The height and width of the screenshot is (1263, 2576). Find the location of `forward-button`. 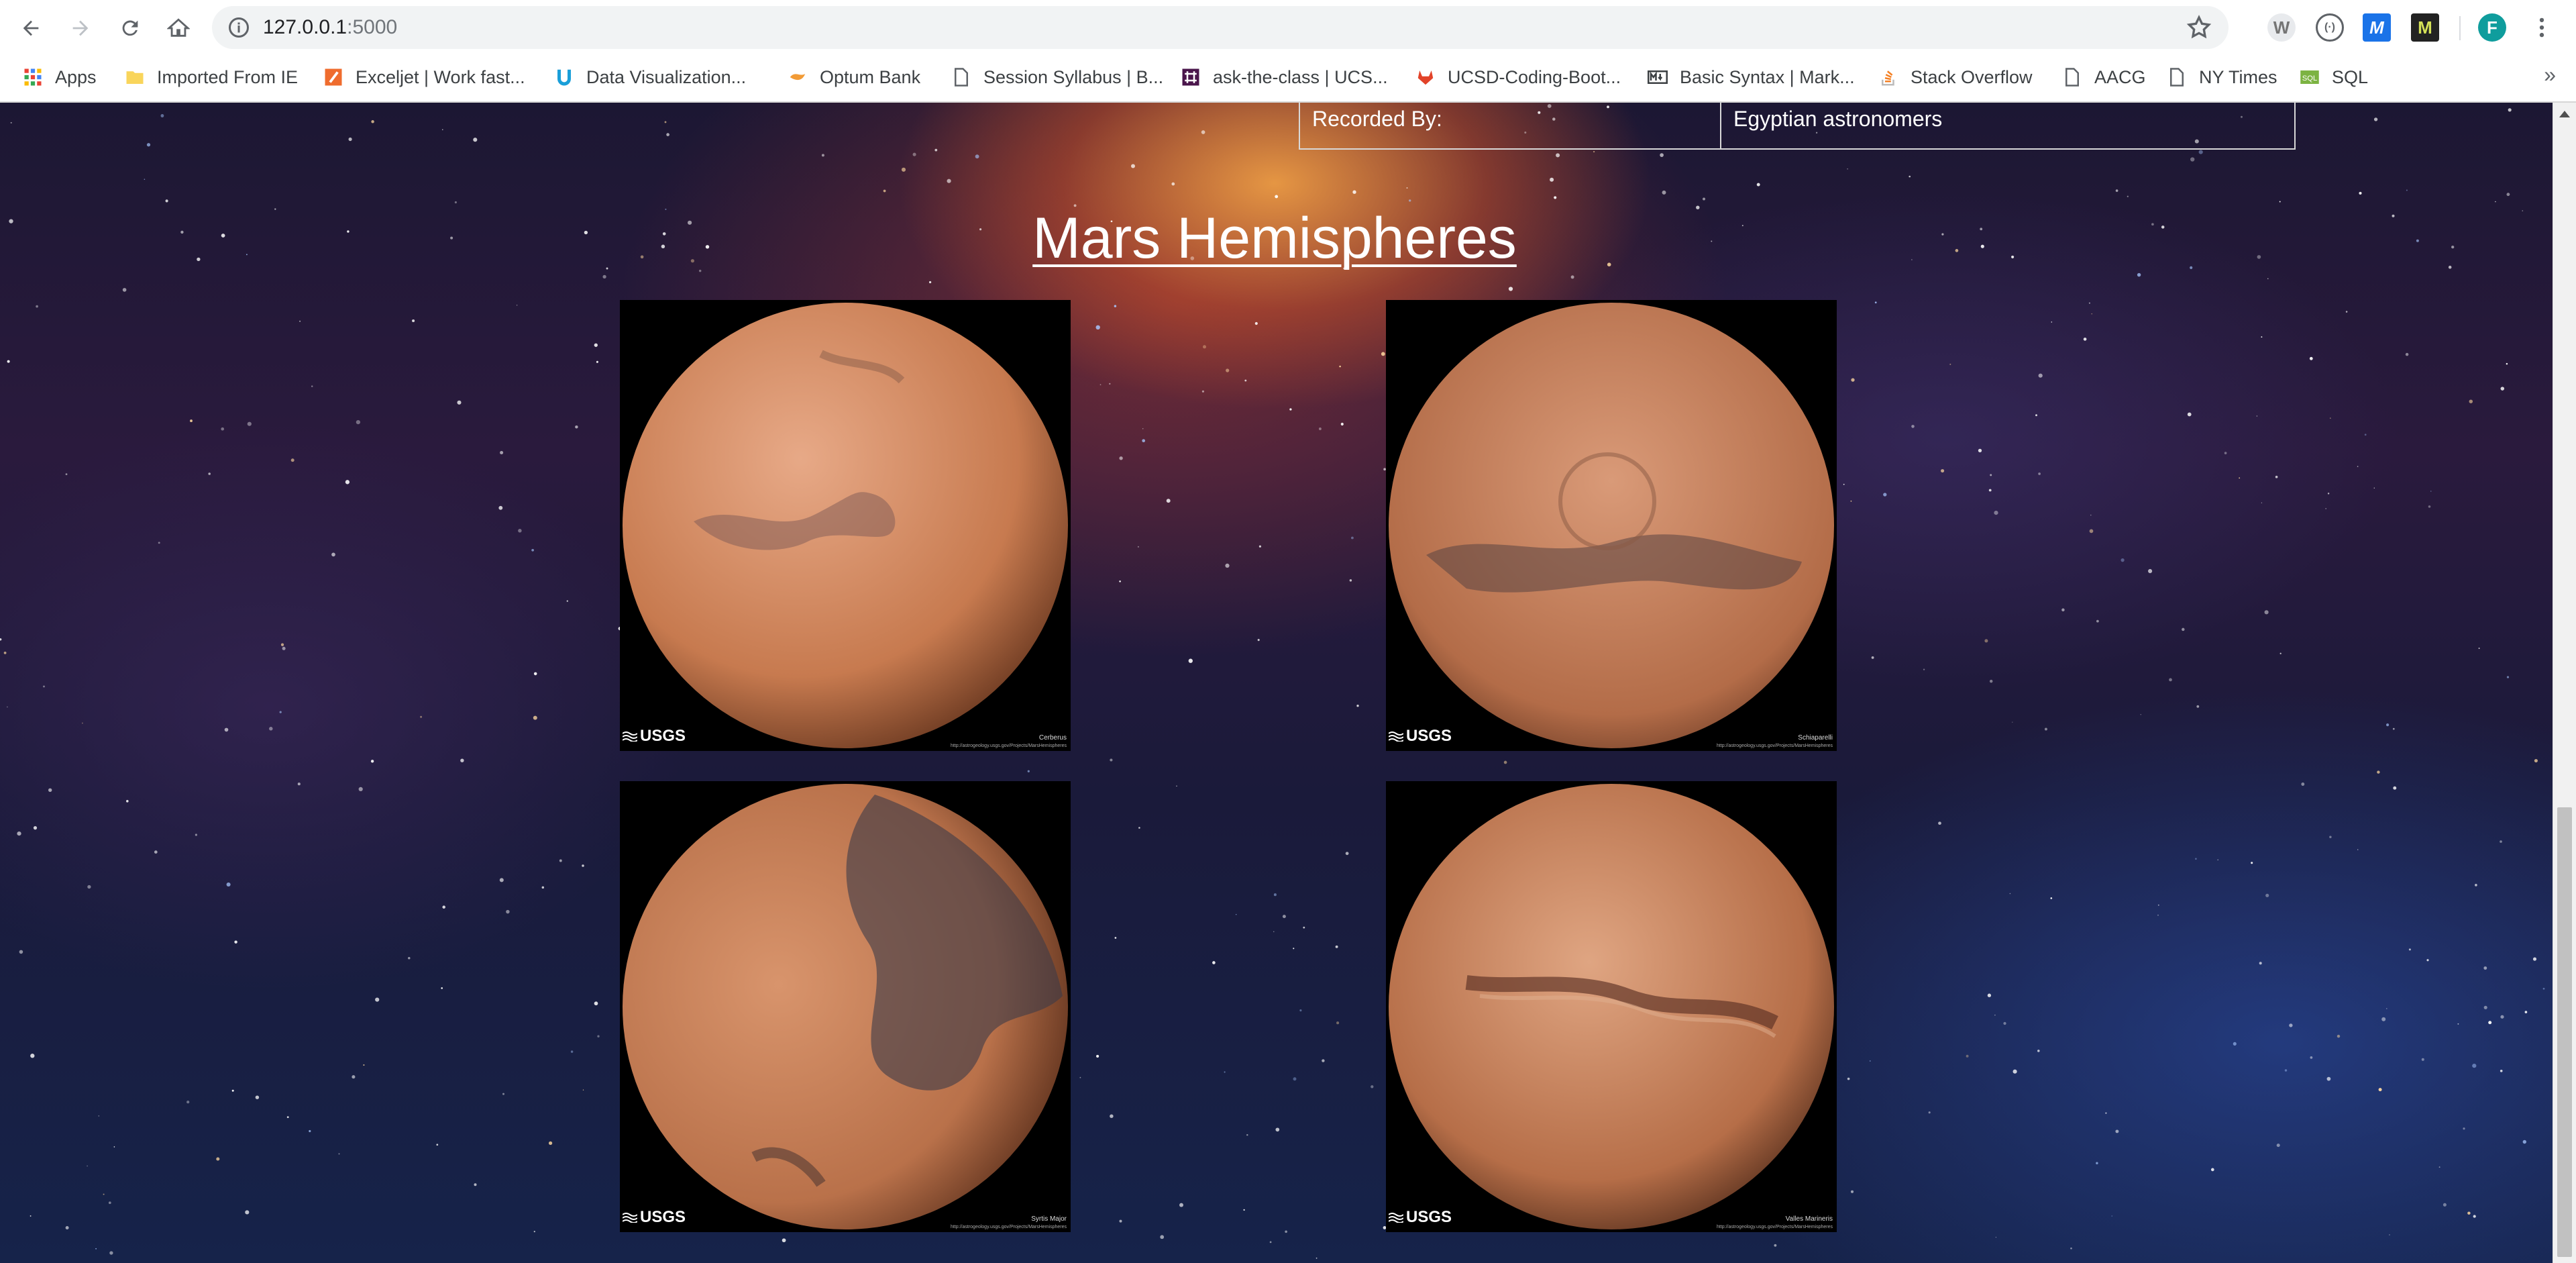

forward-button is located at coordinates (80, 28).